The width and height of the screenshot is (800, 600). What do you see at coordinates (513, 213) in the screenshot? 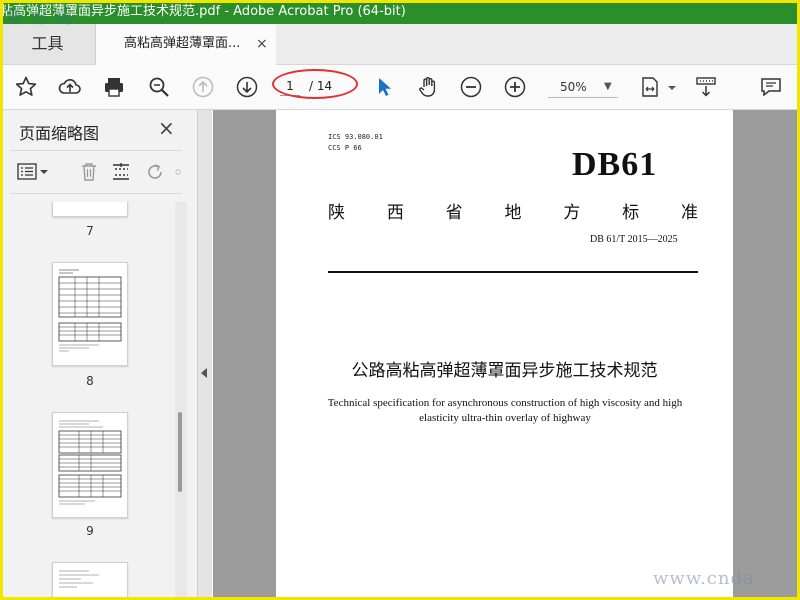
I see `standard-type-char: 地` at bounding box center [513, 213].